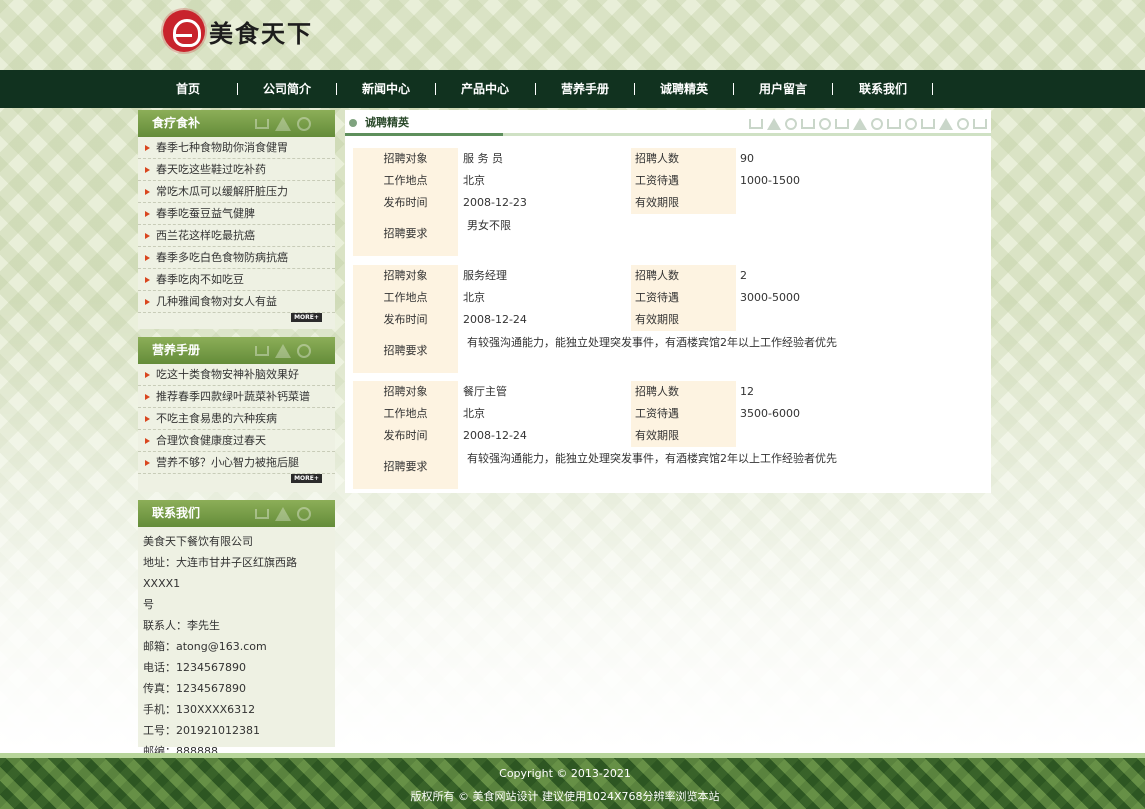 This screenshot has width=1145, height=809. I want to click on value-count: 2, so click(743, 275).